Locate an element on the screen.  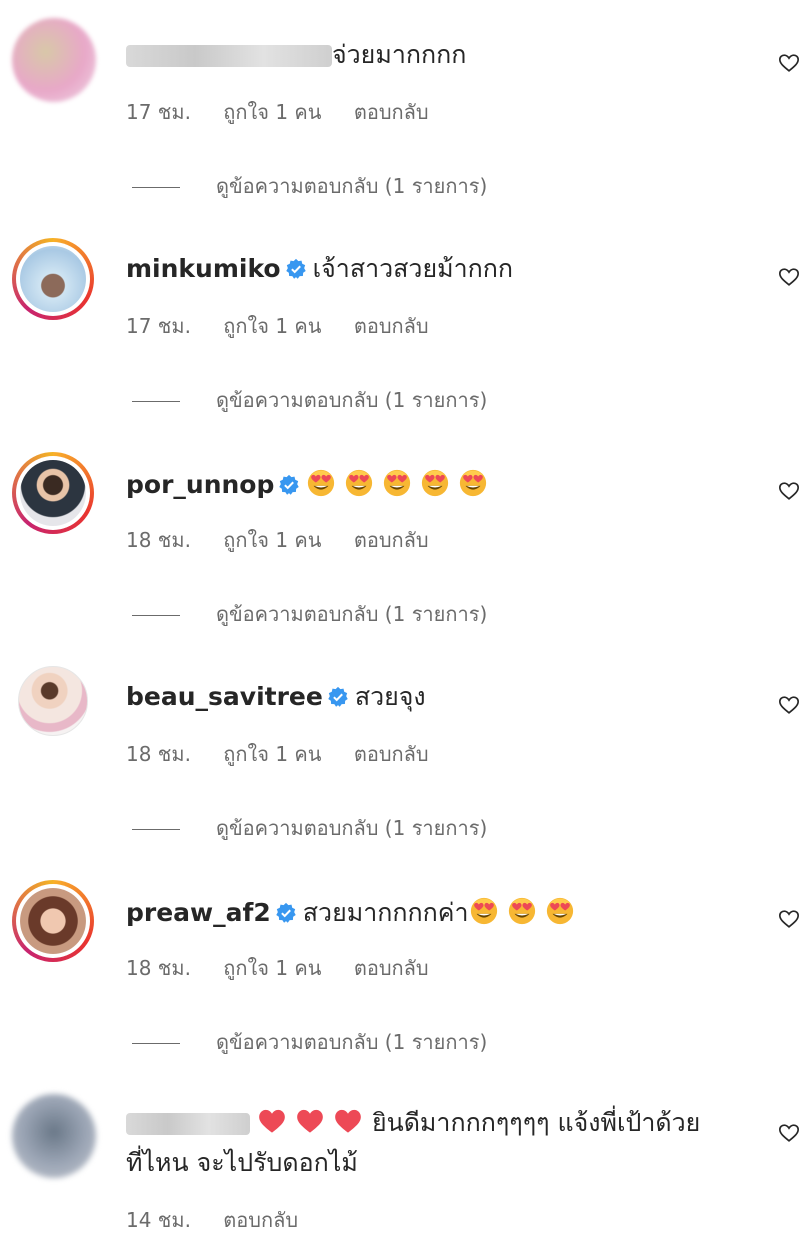
comment-text: สวยจุง is located at coordinates (390, 696).